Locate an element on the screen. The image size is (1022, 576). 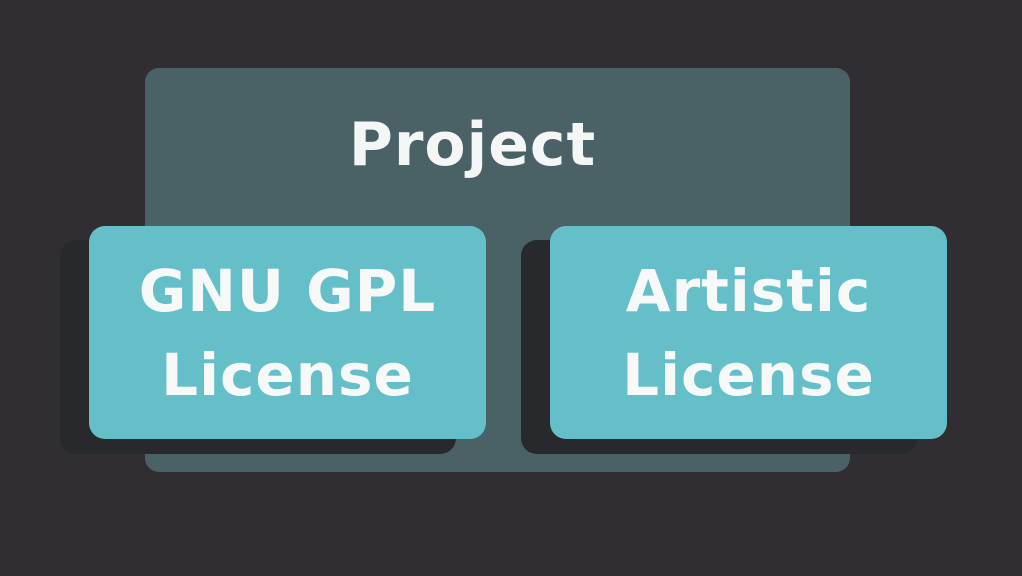
gpl-license-line-2: License is located at coordinates (287, 374).